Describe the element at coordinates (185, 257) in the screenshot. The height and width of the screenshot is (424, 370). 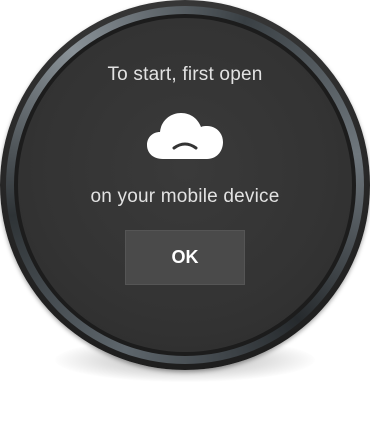
I see `ok-button: OK` at that location.